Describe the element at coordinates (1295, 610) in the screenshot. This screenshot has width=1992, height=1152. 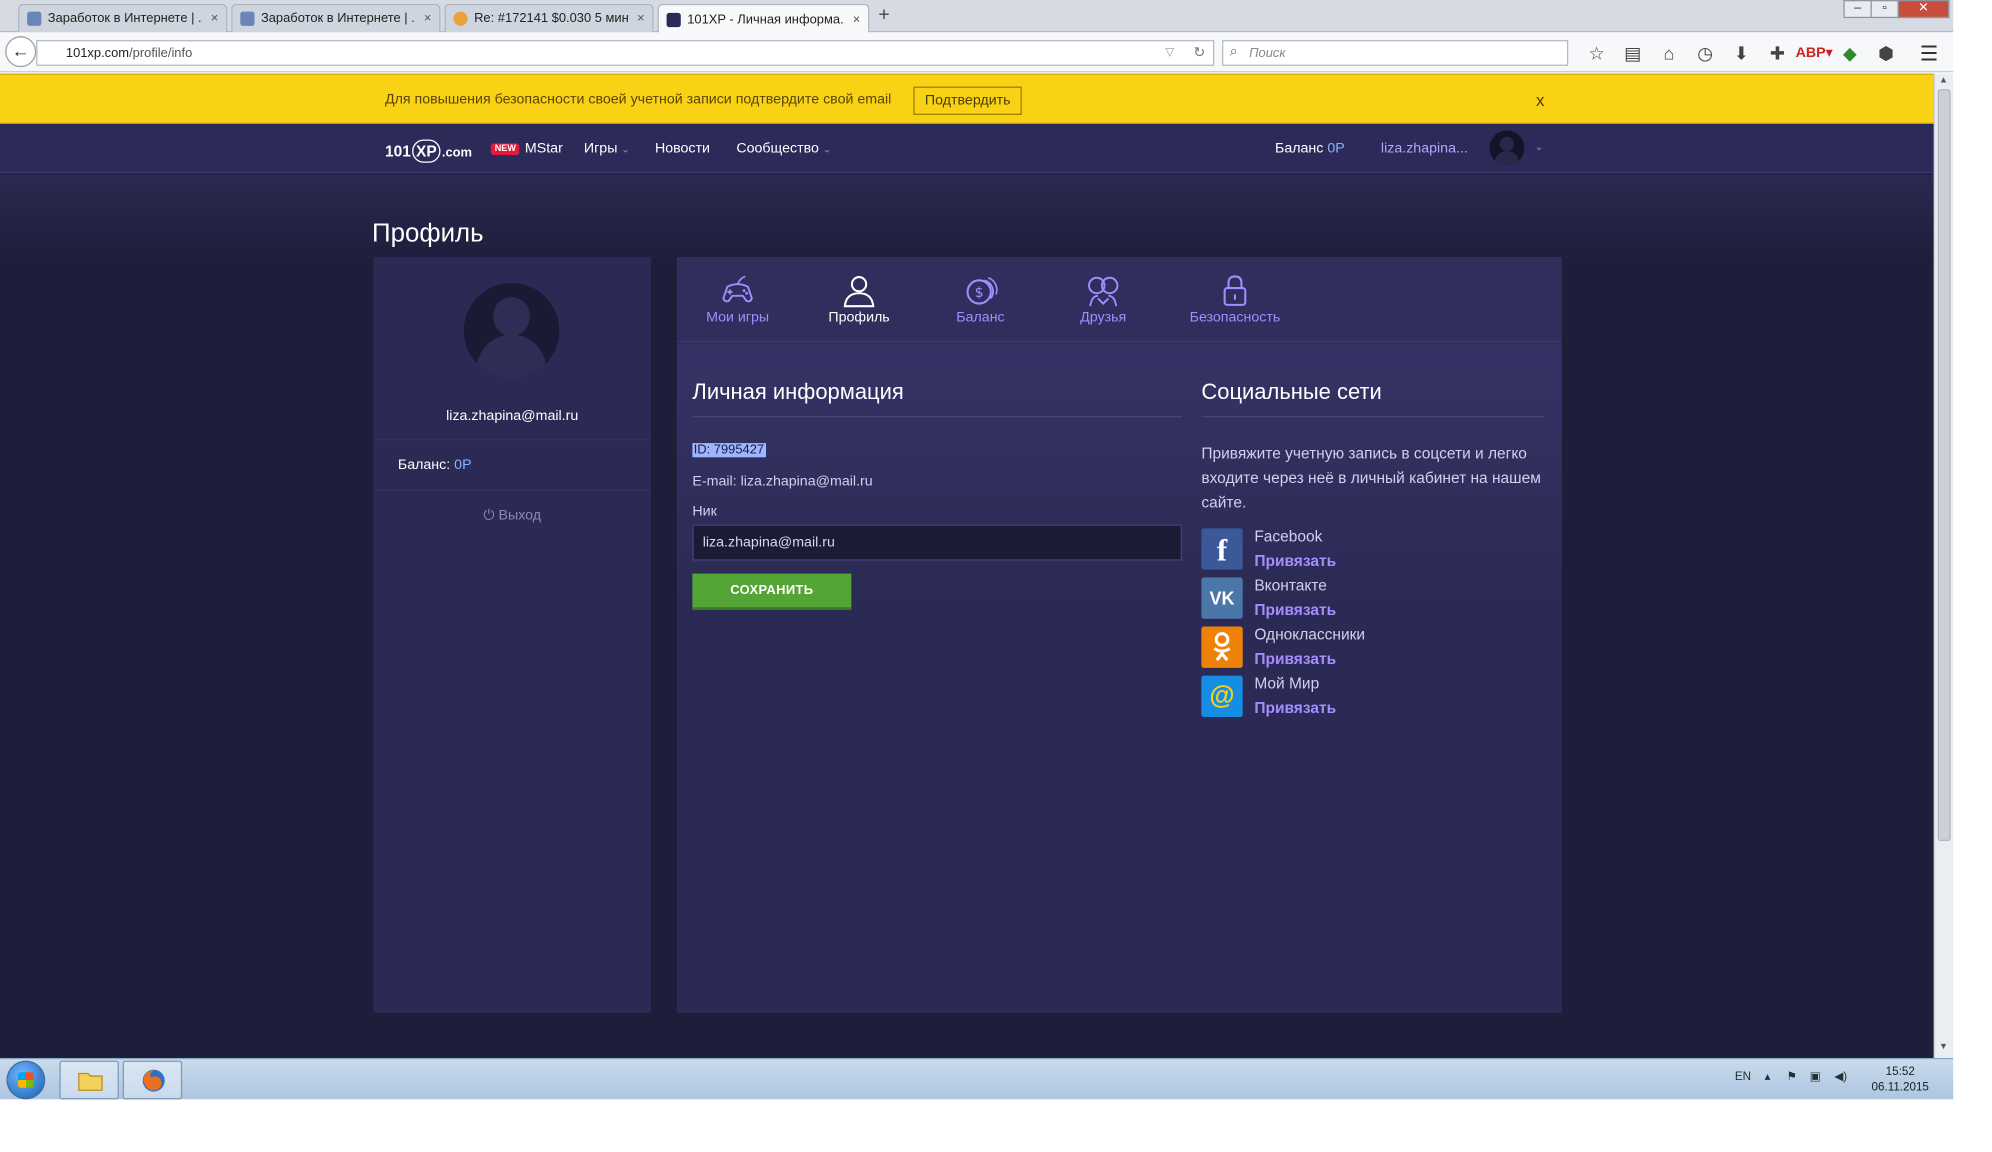
I see `link-vk-button: Привязать` at that location.